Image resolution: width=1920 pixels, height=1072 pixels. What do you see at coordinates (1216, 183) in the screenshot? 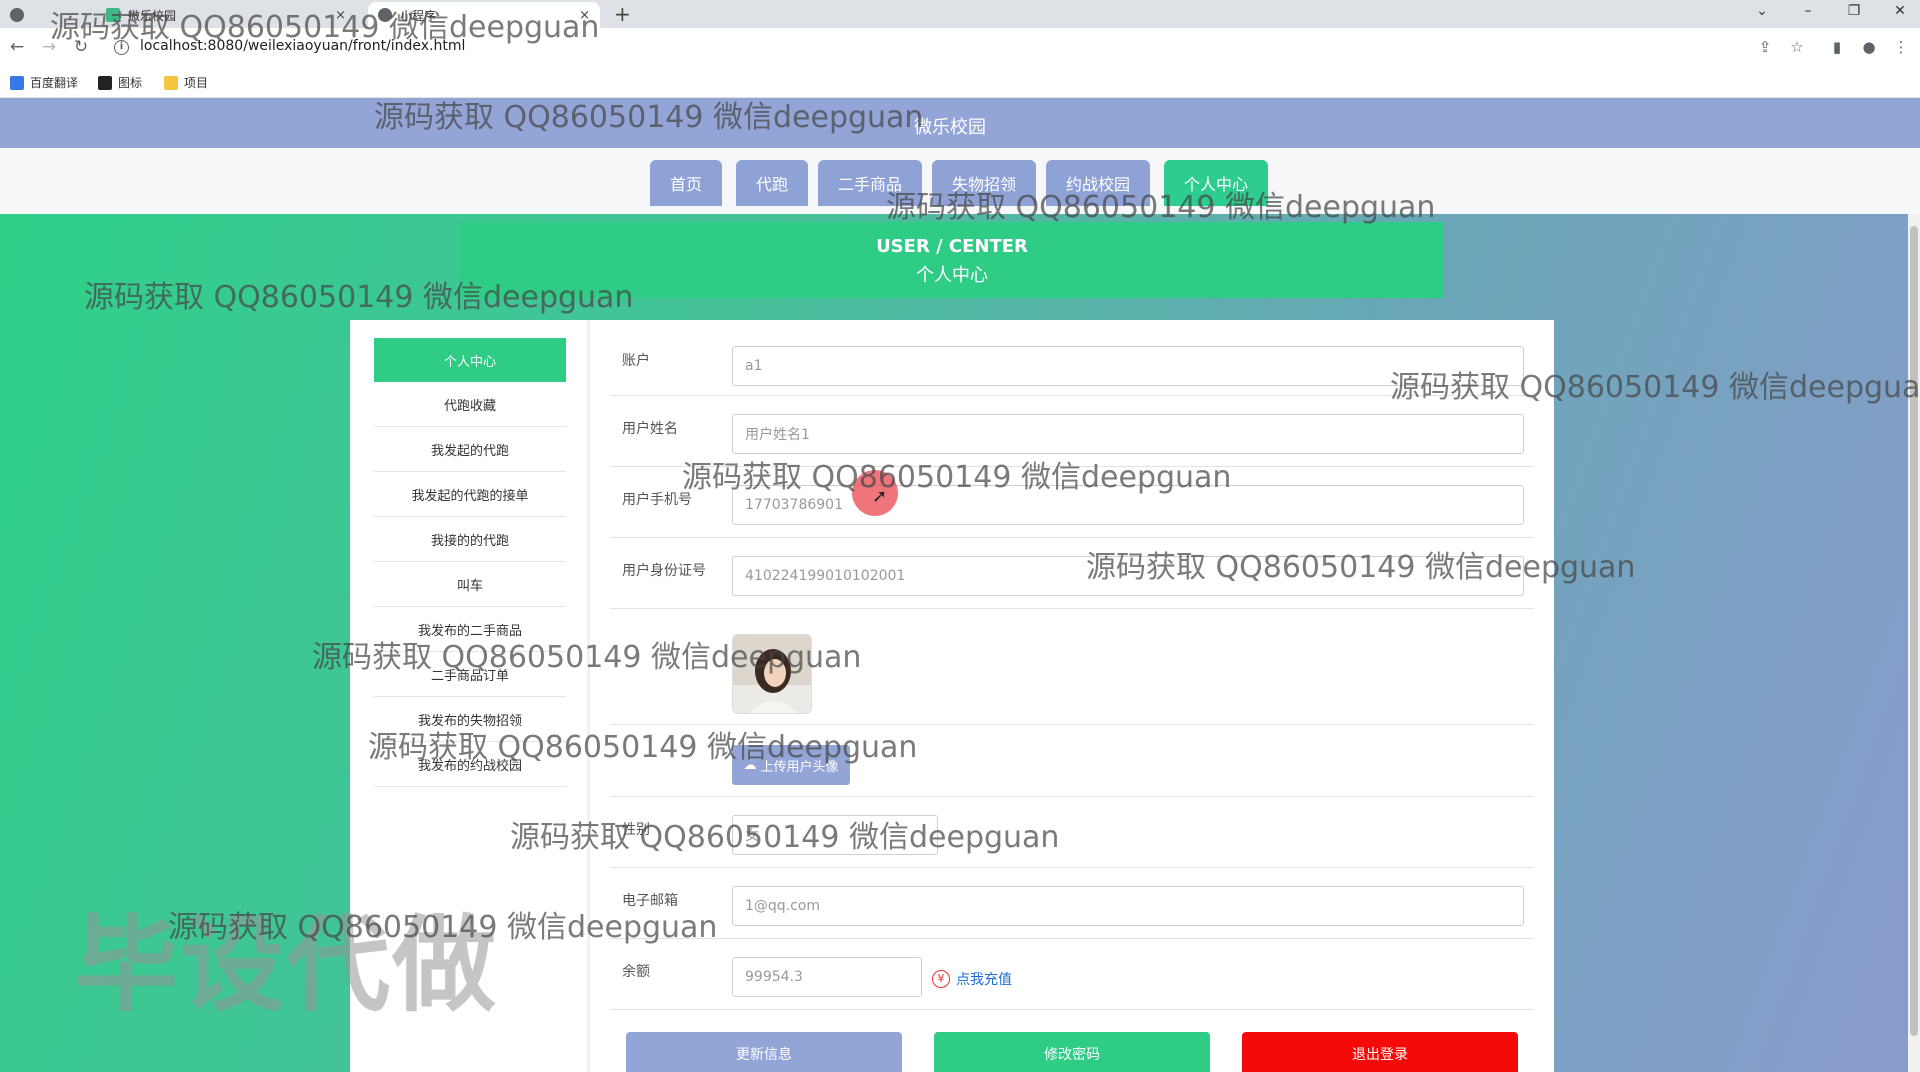
I see `nav-user-center: 个人中心` at bounding box center [1216, 183].